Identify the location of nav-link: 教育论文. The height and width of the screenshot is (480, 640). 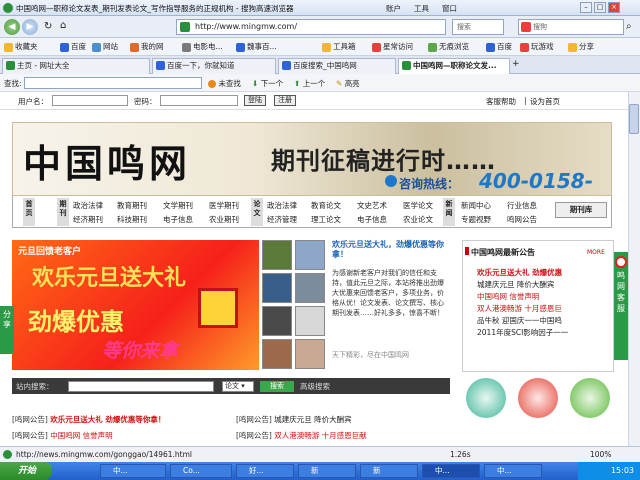
(326, 205).